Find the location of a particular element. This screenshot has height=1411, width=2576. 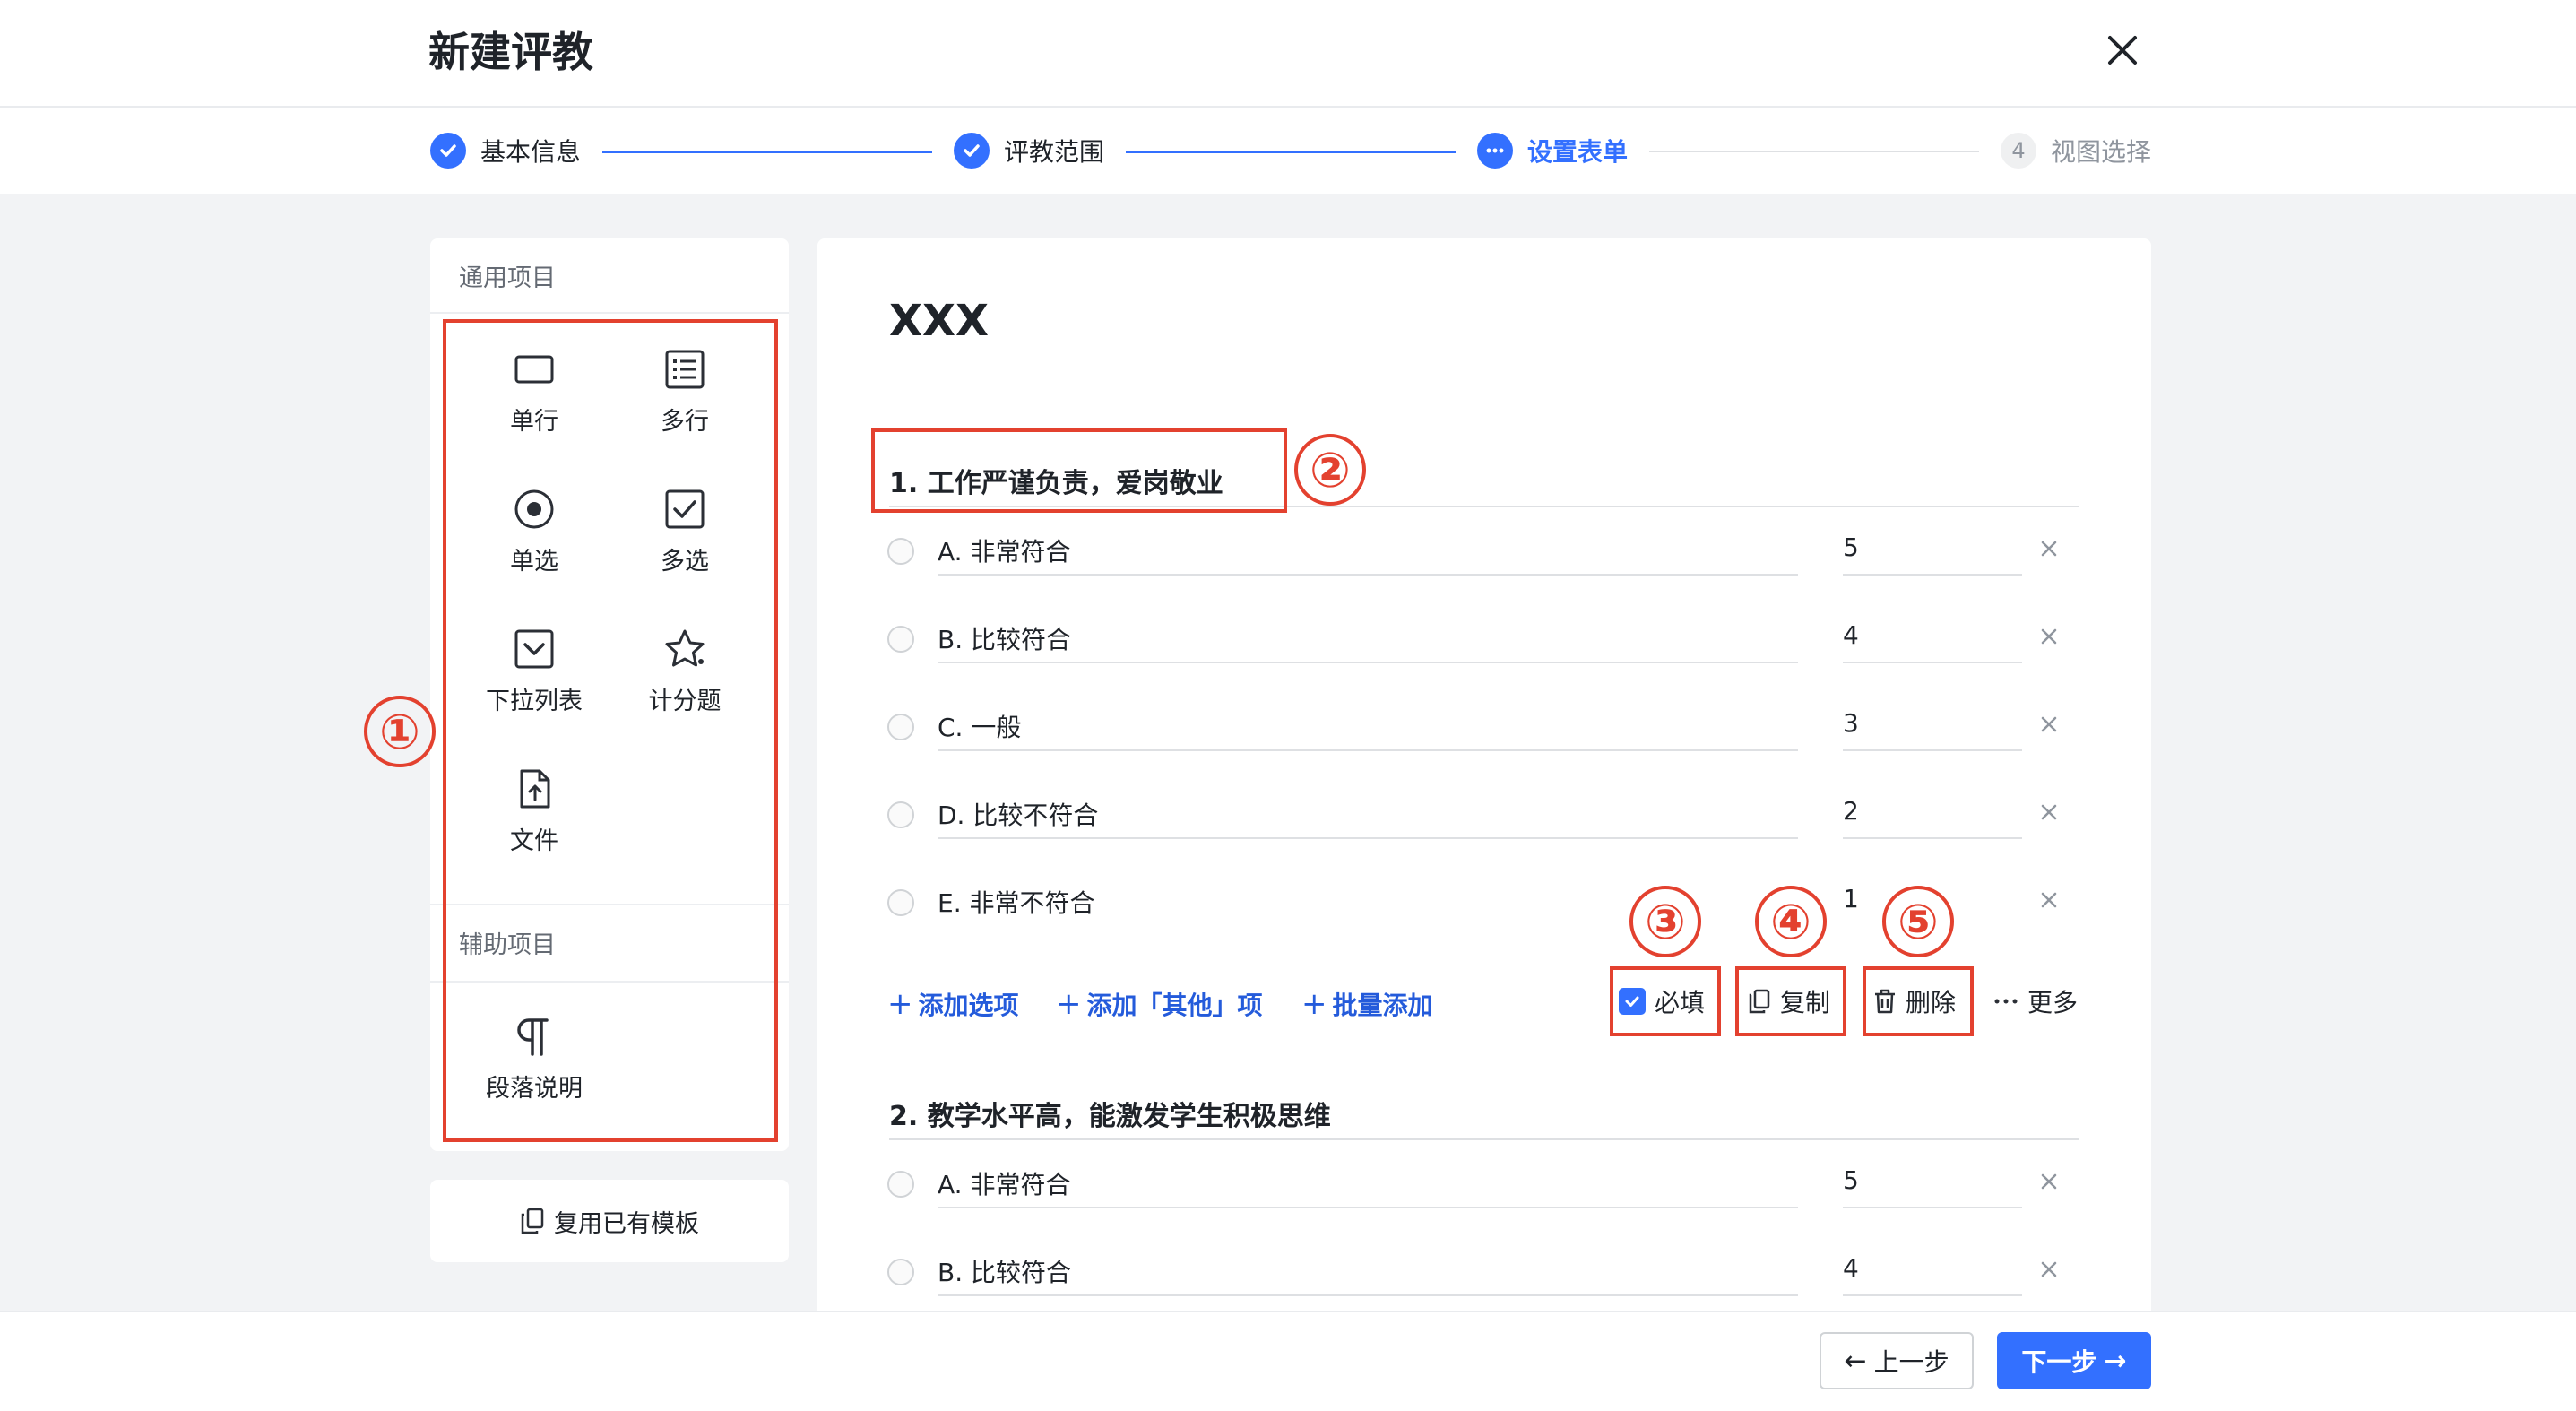

option-text: C. 一般 is located at coordinates (979, 726).